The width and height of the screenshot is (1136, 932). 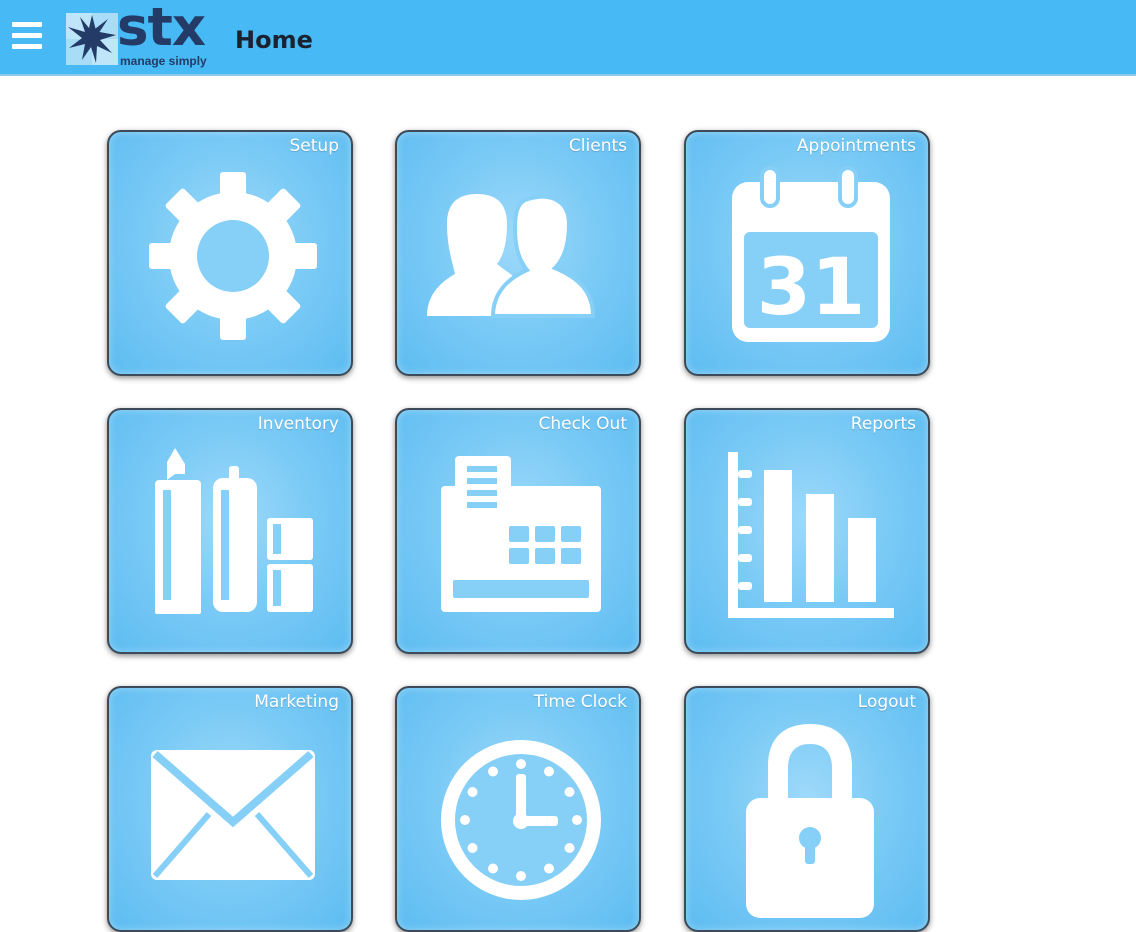 I want to click on tile-marketing: Marketing, so click(x=230, y=809).